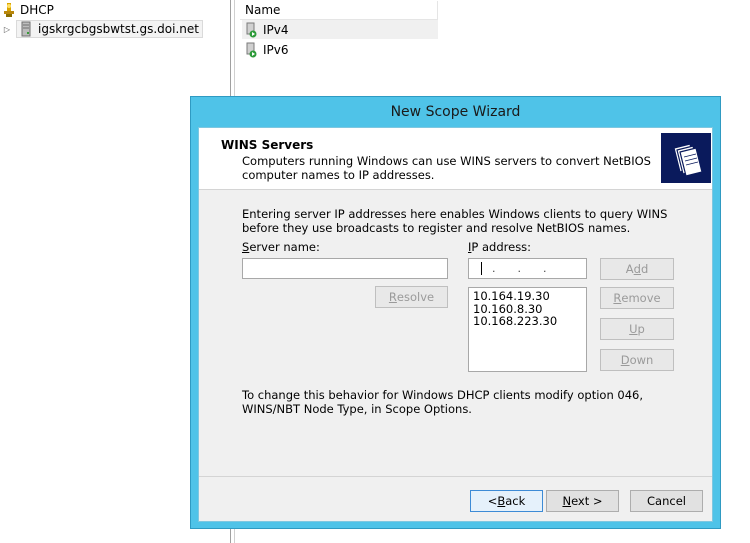  What do you see at coordinates (9, 10) in the screenshot?
I see `dhcp-icon` at bounding box center [9, 10].